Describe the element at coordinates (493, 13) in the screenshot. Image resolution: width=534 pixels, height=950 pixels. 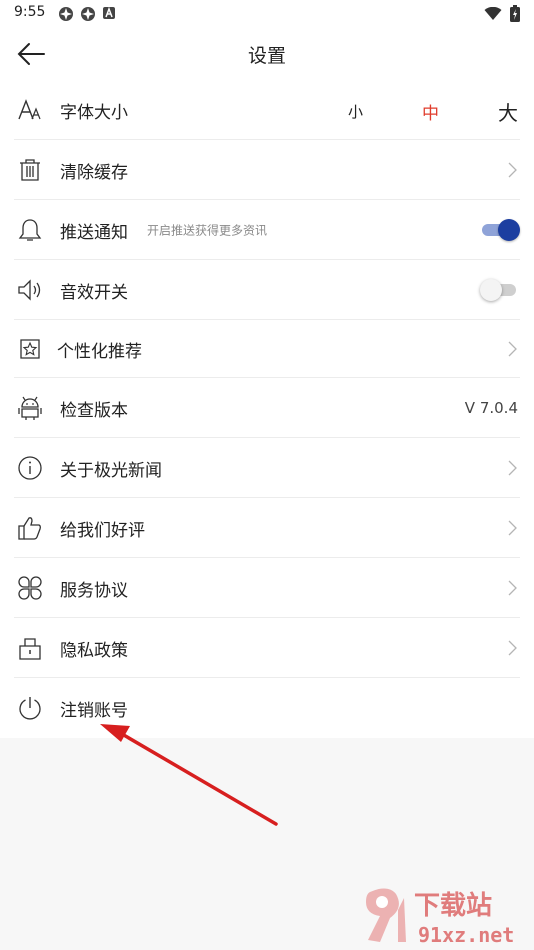
I see `wifi-icon` at that location.